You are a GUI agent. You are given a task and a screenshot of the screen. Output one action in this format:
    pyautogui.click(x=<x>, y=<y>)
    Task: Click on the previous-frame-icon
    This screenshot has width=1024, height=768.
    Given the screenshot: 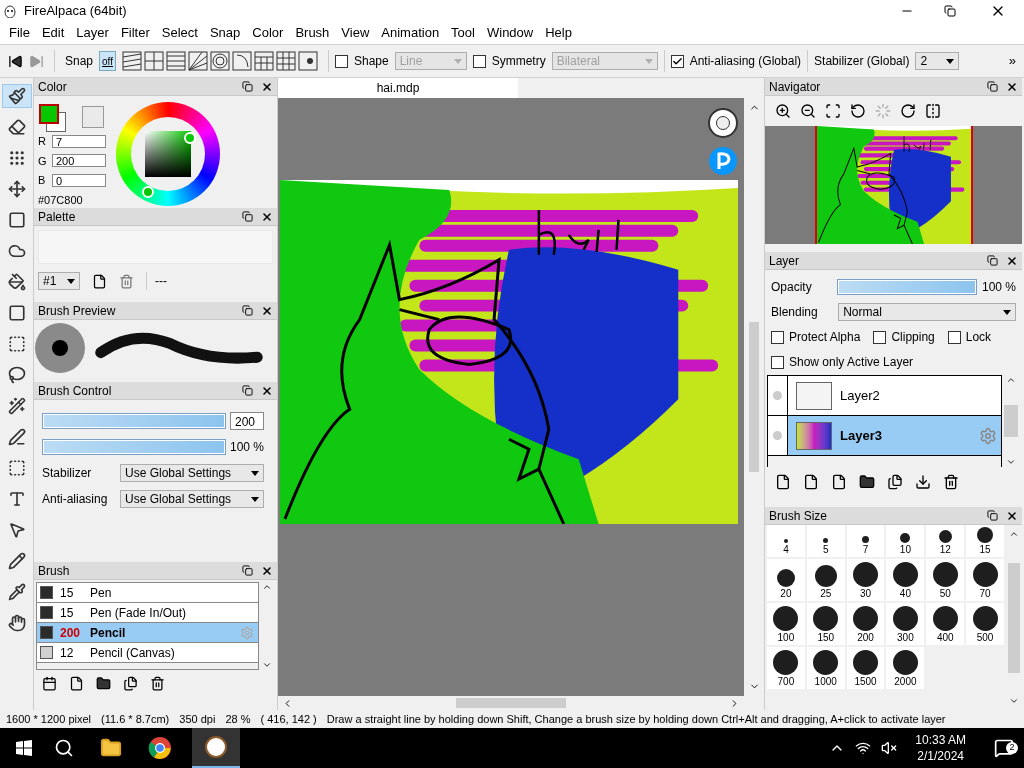 What is the action you would take?
    pyautogui.click(x=15, y=61)
    